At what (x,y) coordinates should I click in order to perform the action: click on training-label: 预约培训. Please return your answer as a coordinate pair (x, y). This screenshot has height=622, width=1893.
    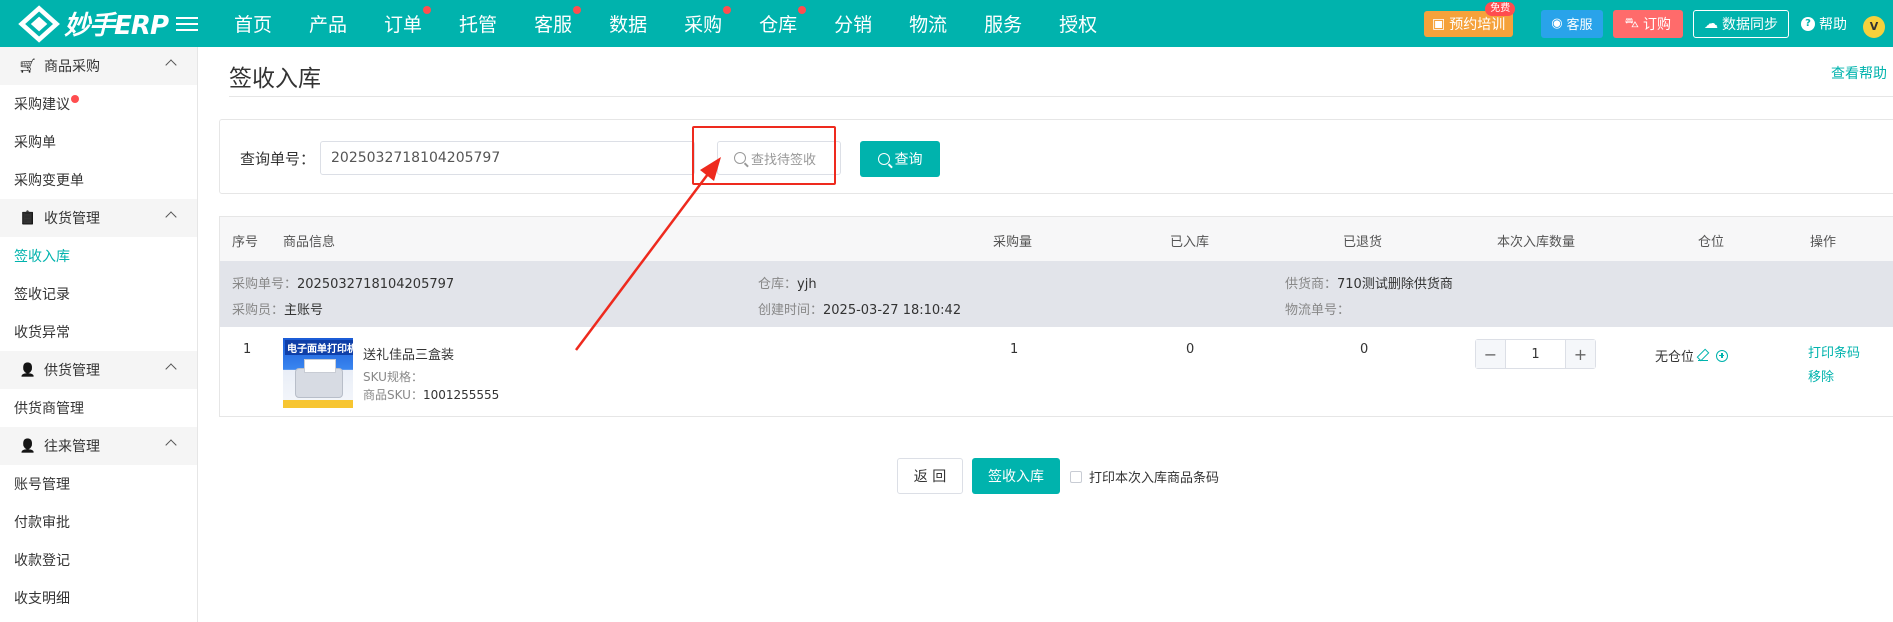
    Looking at the image, I should click on (1477, 24).